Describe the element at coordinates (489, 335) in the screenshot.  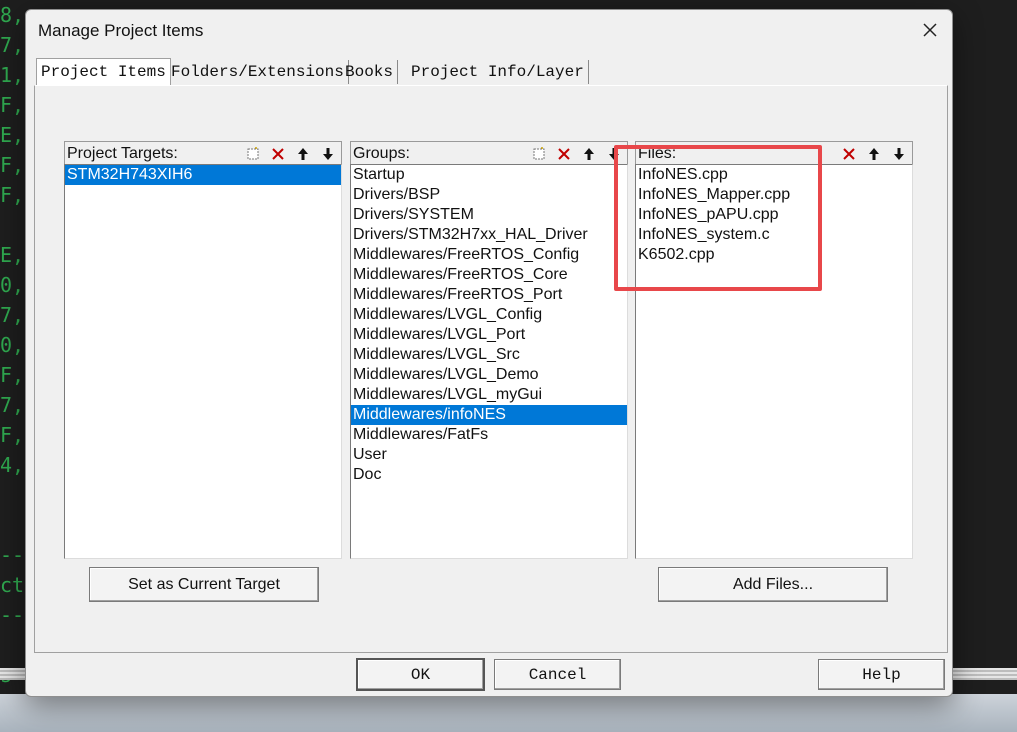
I see `group-list-item: Middlewares/LVGL_Port` at that location.